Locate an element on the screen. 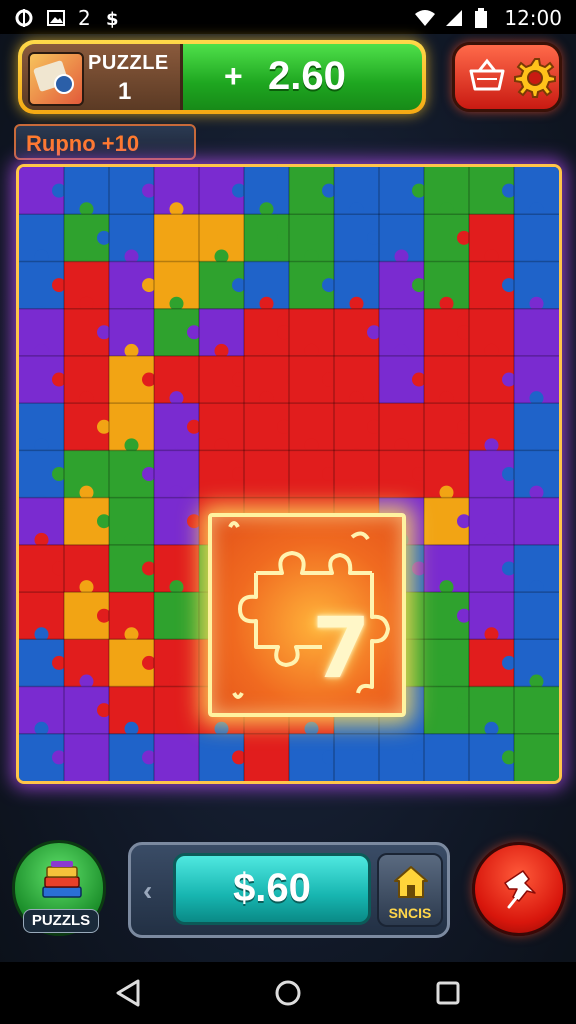 The height and width of the screenshot is (1024, 576). price-value: $.60 is located at coordinates (272, 888).